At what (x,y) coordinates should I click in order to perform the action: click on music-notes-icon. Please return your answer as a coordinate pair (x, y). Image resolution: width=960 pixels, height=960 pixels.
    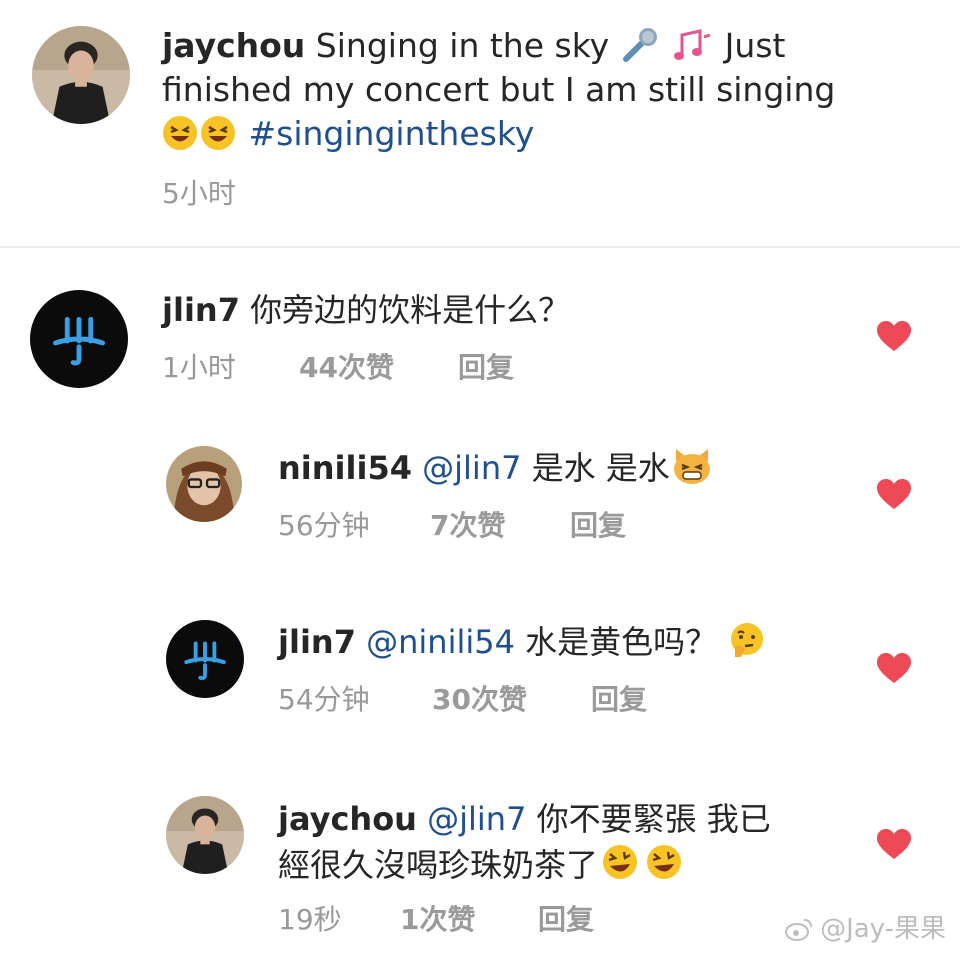
    Looking at the image, I should click on (692, 45).